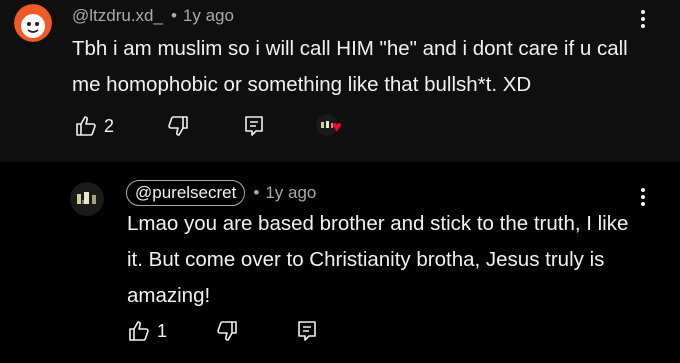 This screenshot has width=680, height=363. Describe the element at coordinates (162, 330) in the screenshot. I see `like-count: 1` at that location.